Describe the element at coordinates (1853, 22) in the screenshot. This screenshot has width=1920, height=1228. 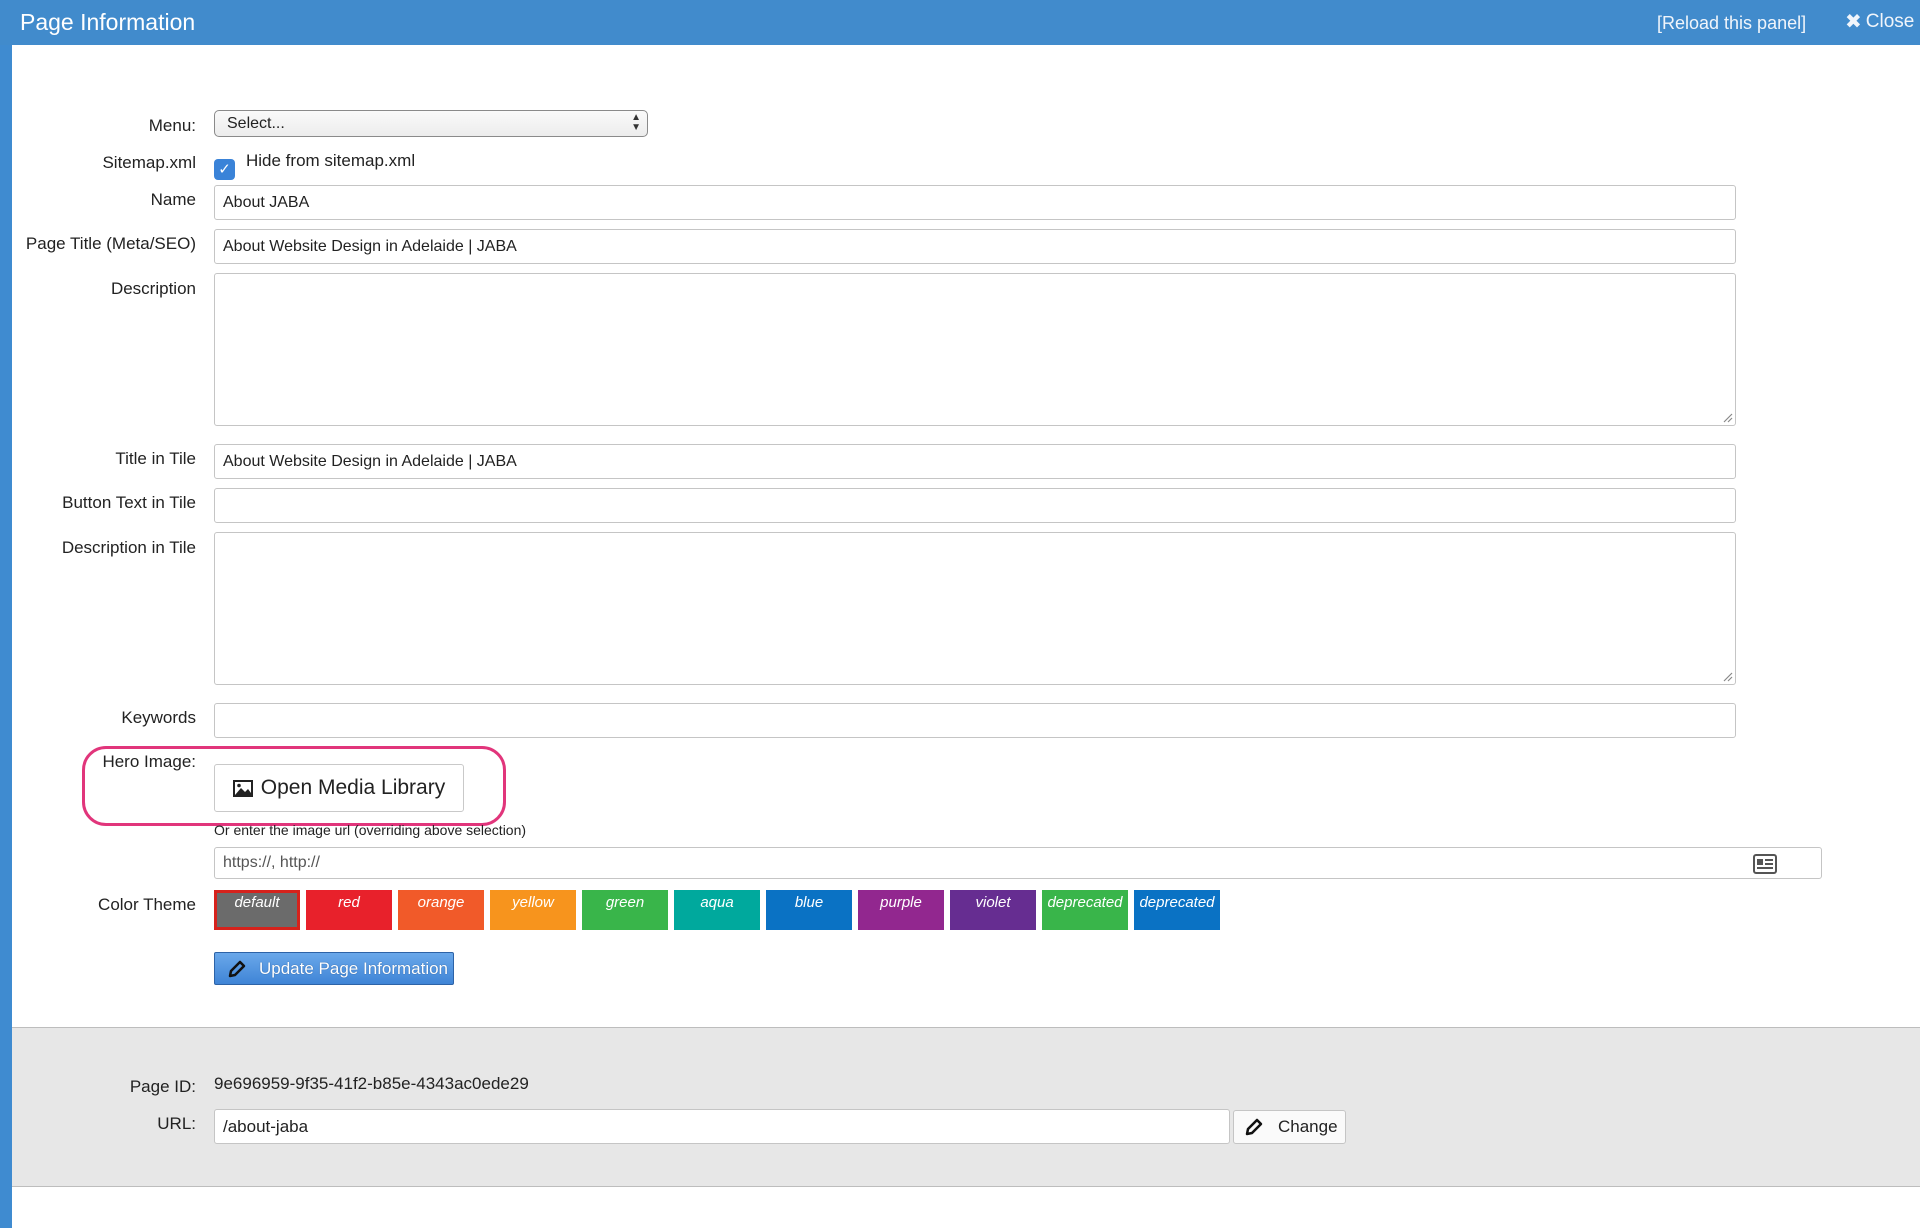
I see `close-icon: ✖` at that location.